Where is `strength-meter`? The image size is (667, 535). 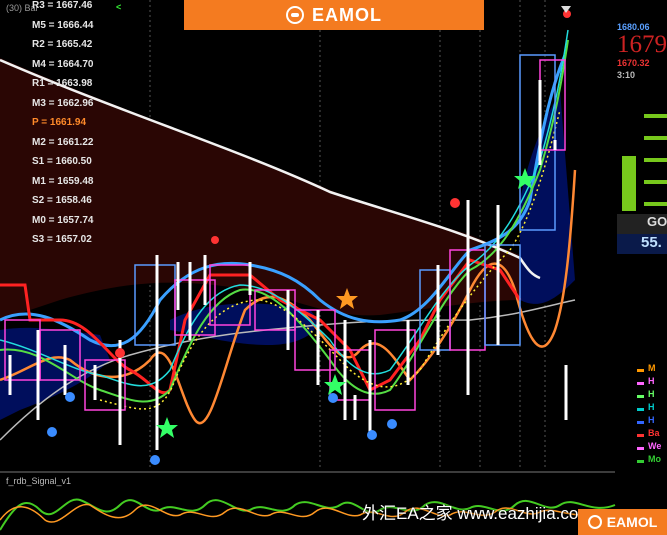 strength-meter is located at coordinates (642, 155).